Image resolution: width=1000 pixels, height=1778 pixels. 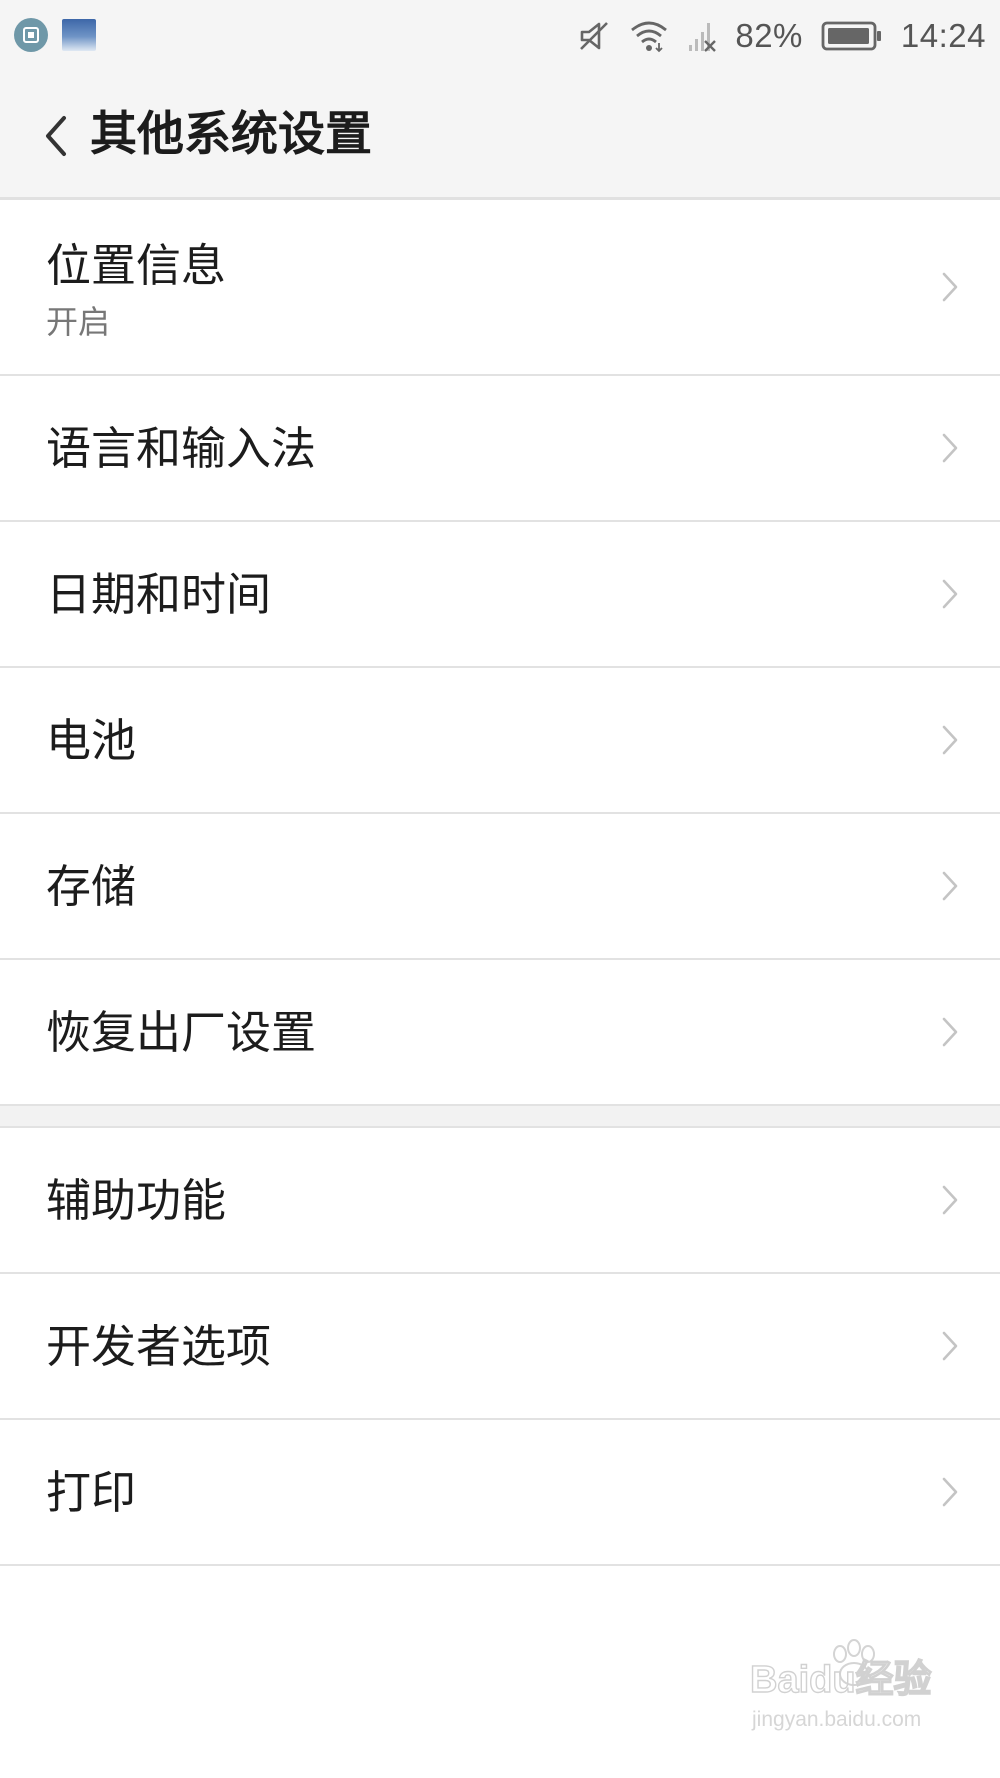 I want to click on item-title: 电池, so click(x=91, y=740).